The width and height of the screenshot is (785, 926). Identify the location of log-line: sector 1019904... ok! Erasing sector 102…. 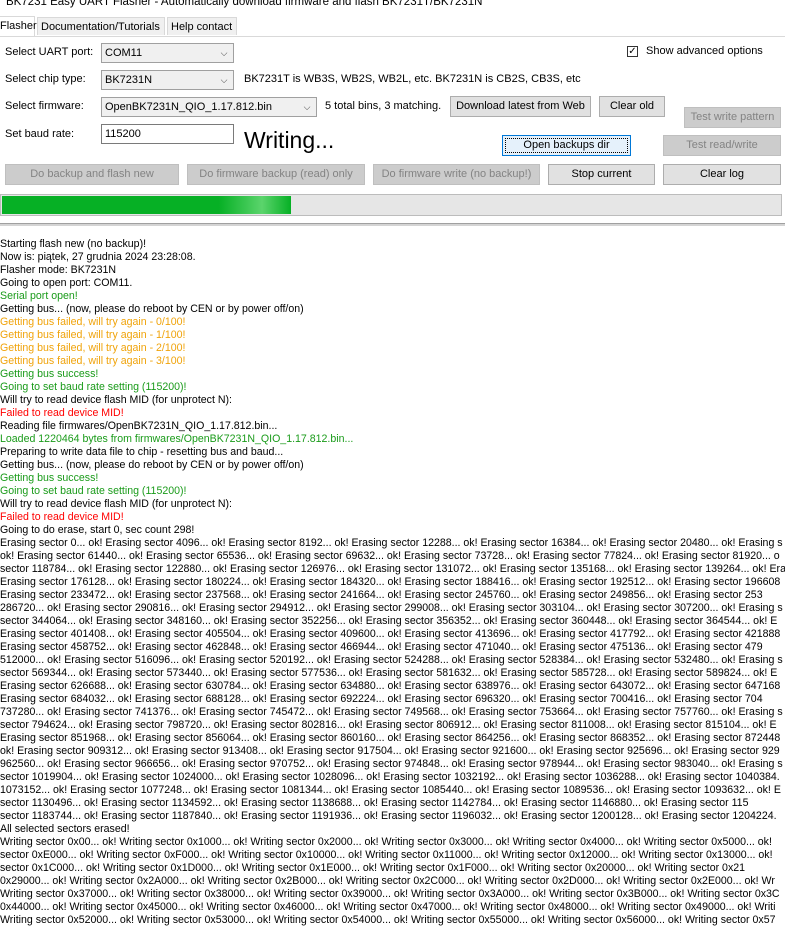
(390, 777).